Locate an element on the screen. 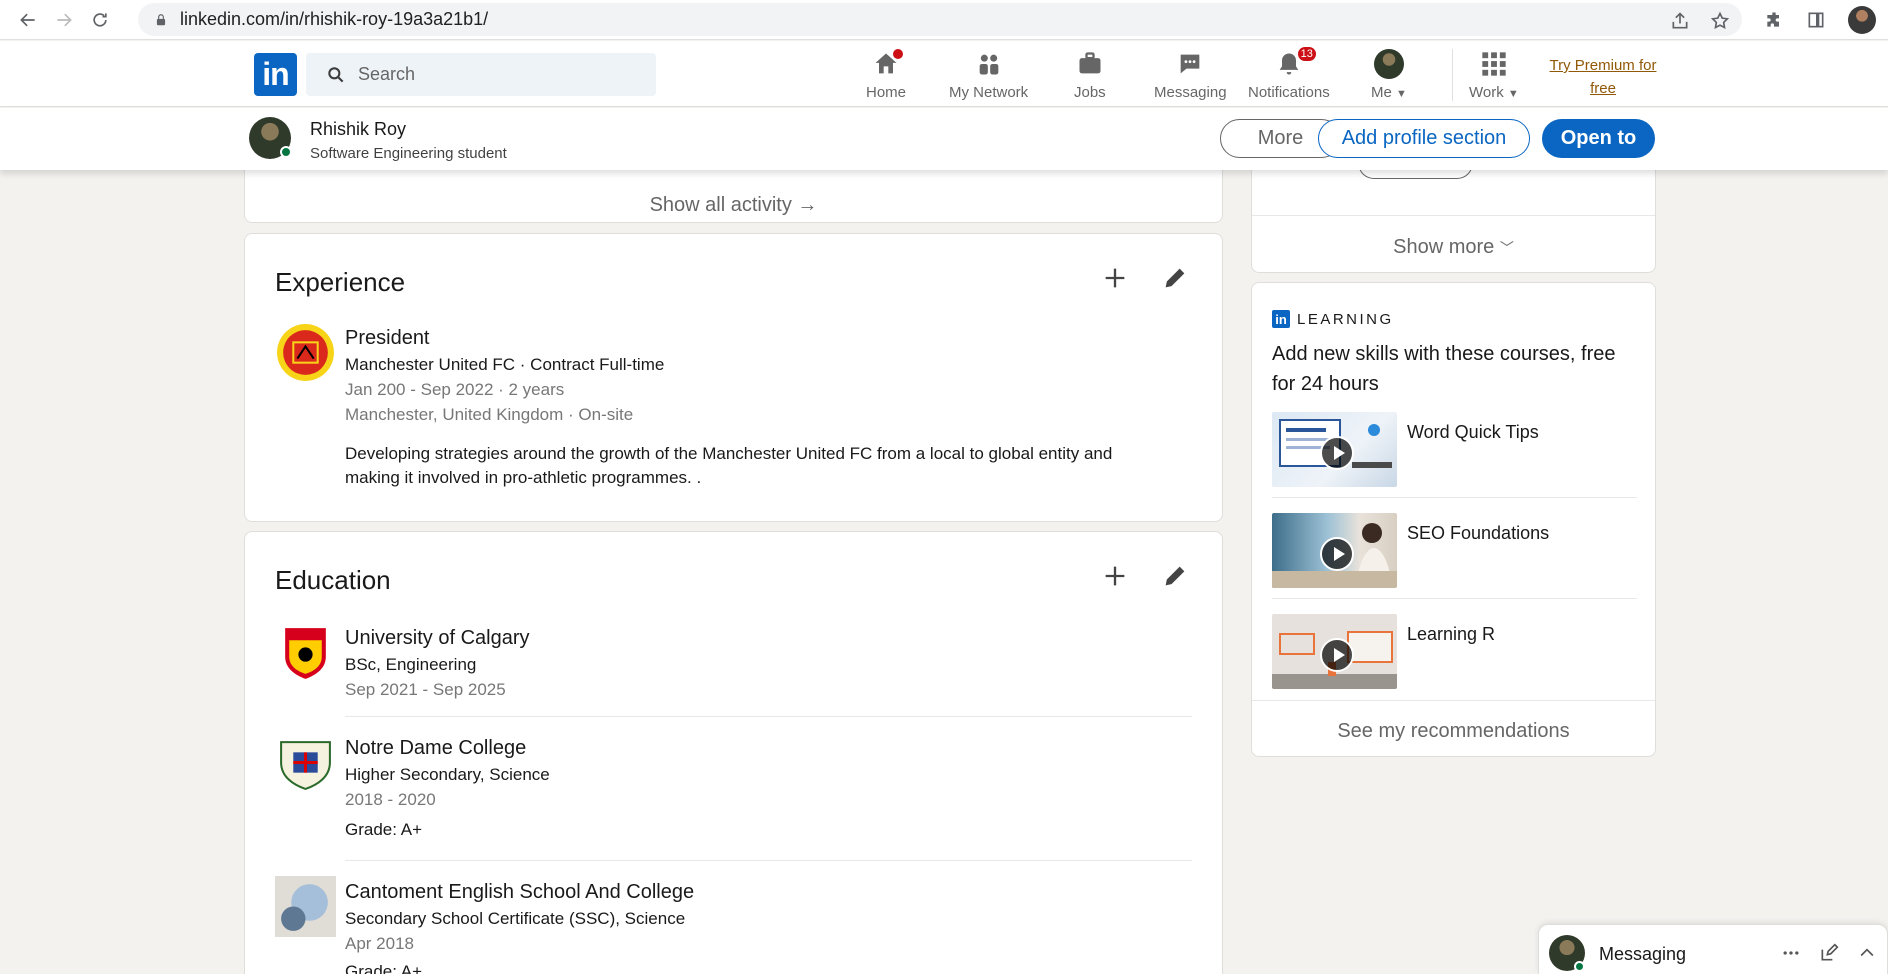 This screenshot has width=1888, height=974. nav-jobs: Jobs is located at coordinates (1090, 75).